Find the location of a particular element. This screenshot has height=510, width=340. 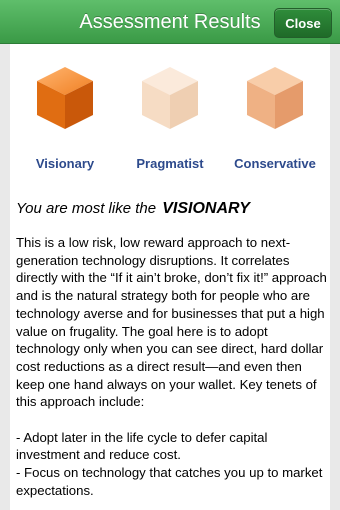

profile-label-pragmatist: Pragmatist is located at coordinates (170, 163).